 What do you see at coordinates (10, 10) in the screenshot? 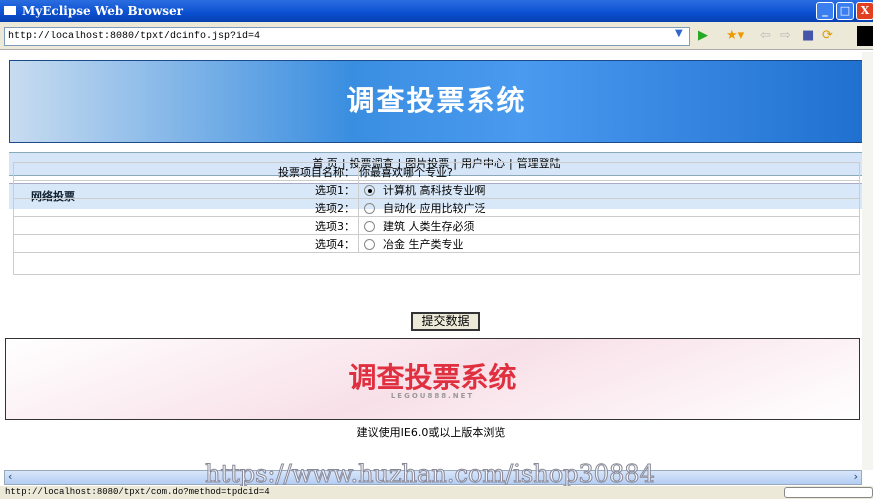
I see `window-icon` at bounding box center [10, 10].